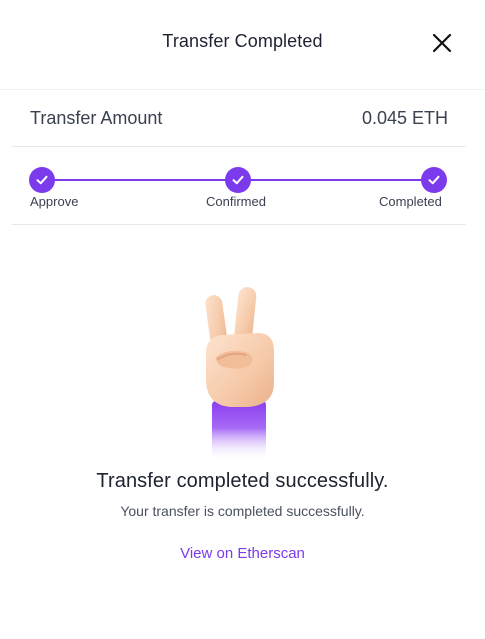 The width and height of the screenshot is (485, 639). Describe the element at coordinates (242, 553) in the screenshot. I see `view-on-etherscan-link: View on Etherscan` at that location.